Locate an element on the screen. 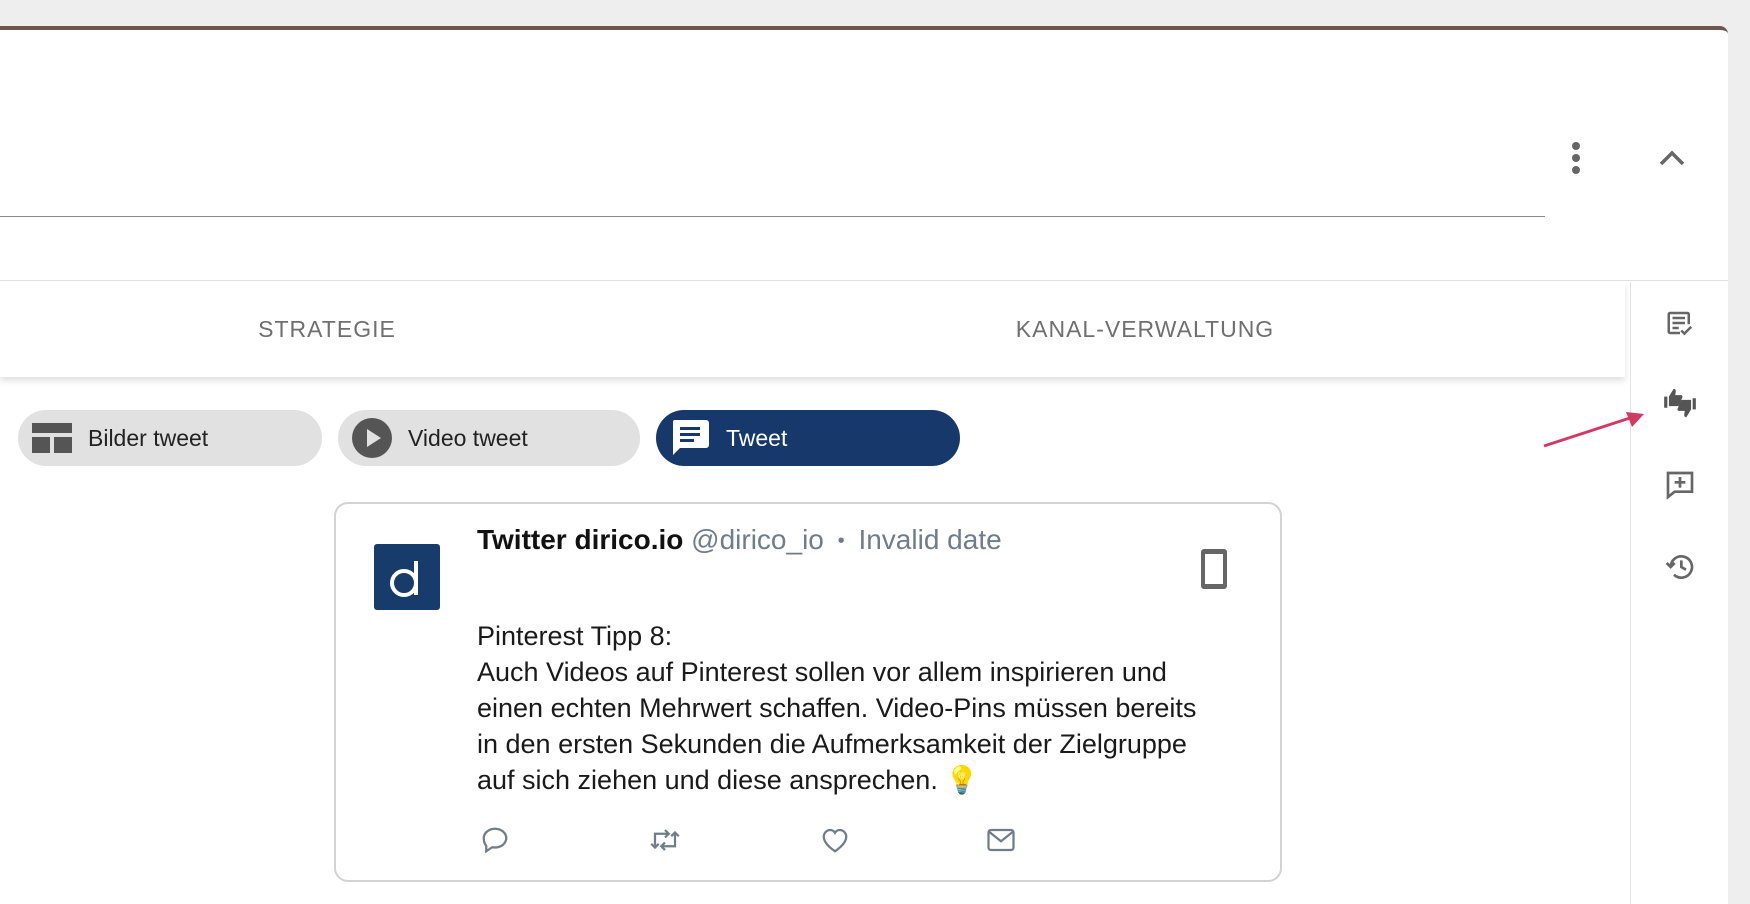 This screenshot has height=904, width=1750. add-comment-button is located at coordinates (1680, 485).